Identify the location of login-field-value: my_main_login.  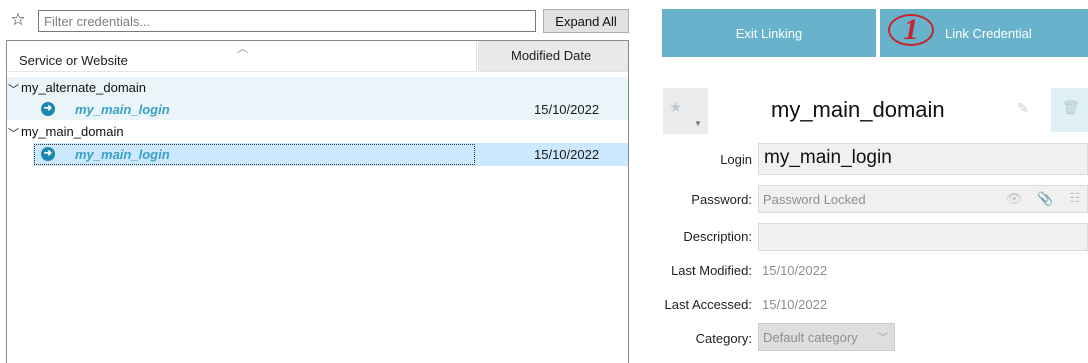
(828, 157).